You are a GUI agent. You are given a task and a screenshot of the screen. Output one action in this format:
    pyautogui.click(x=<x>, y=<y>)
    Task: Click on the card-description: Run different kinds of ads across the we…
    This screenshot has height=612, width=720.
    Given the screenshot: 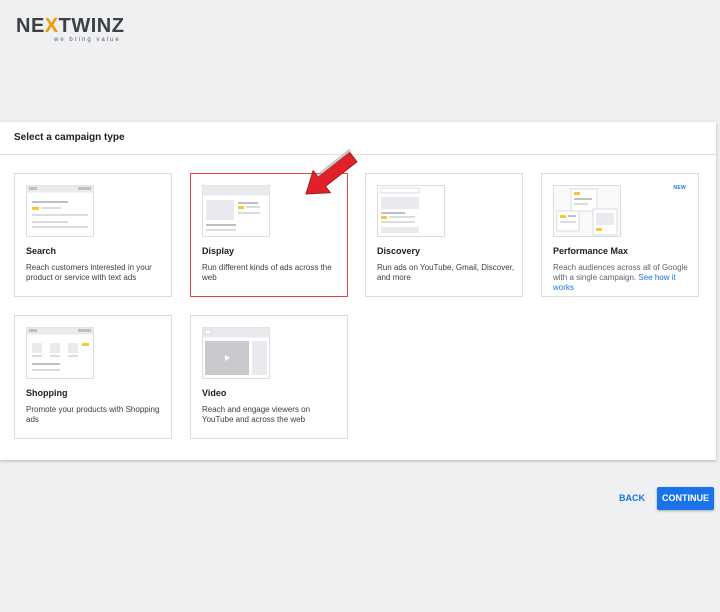 What is the action you would take?
    pyautogui.click(x=267, y=272)
    